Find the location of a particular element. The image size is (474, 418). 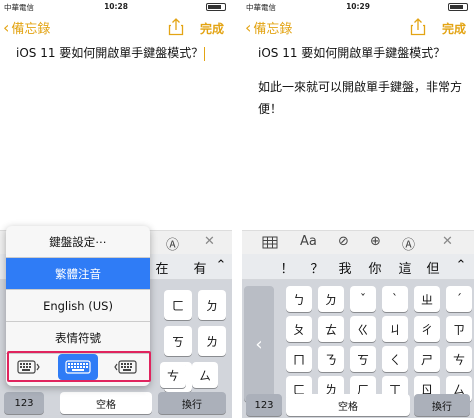

menu-item-emoji: 表情符號 is located at coordinates (78, 338).